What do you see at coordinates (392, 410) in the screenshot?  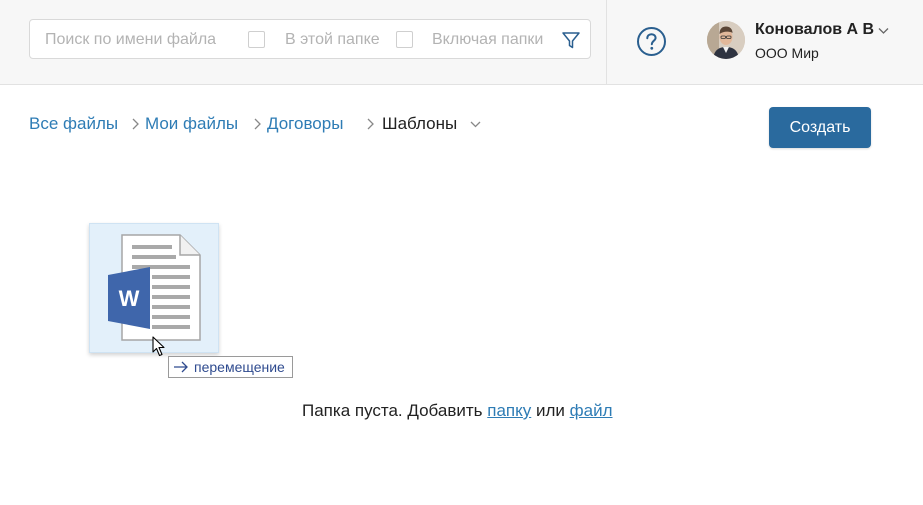 I see `empty-message-prefix: Папка пуста. Добавить` at bounding box center [392, 410].